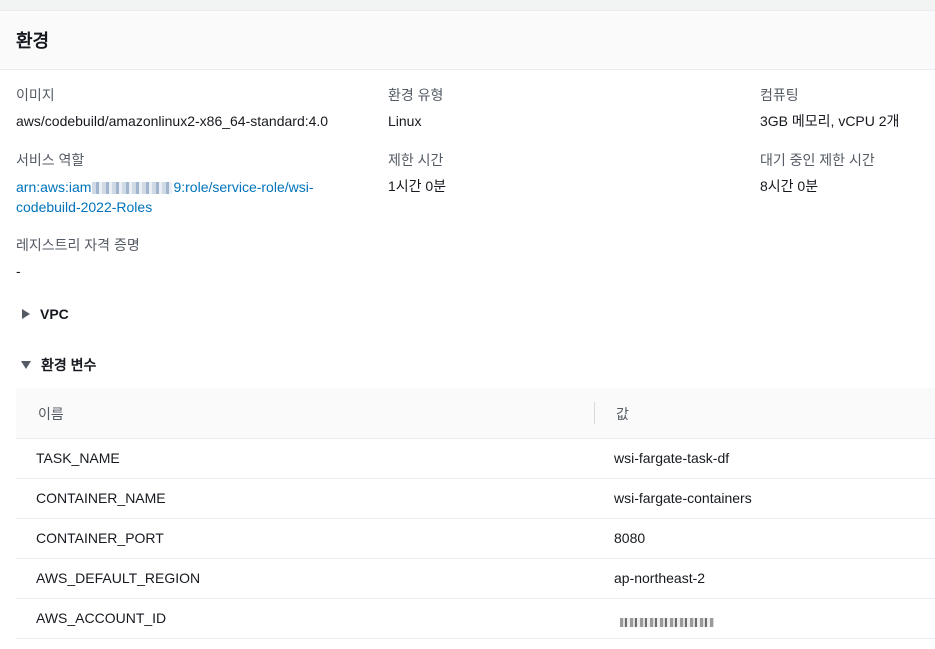 This screenshot has height=649, width=935. Describe the element at coordinates (660, 578) in the screenshot. I see `env-var-value: ap-northeast-2` at that location.